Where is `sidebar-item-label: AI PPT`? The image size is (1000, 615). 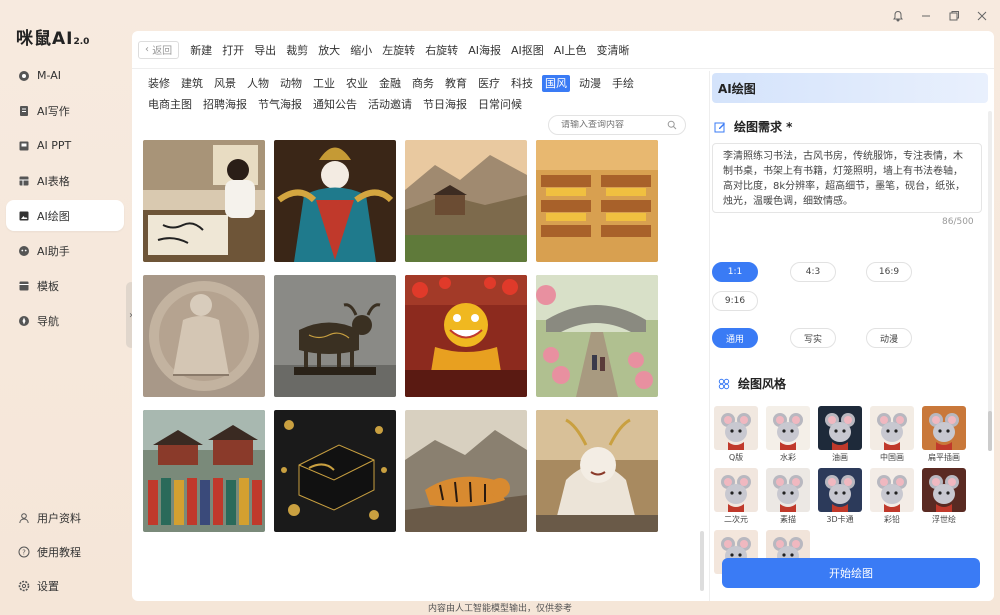 sidebar-item-label: AI PPT is located at coordinates (54, 145).